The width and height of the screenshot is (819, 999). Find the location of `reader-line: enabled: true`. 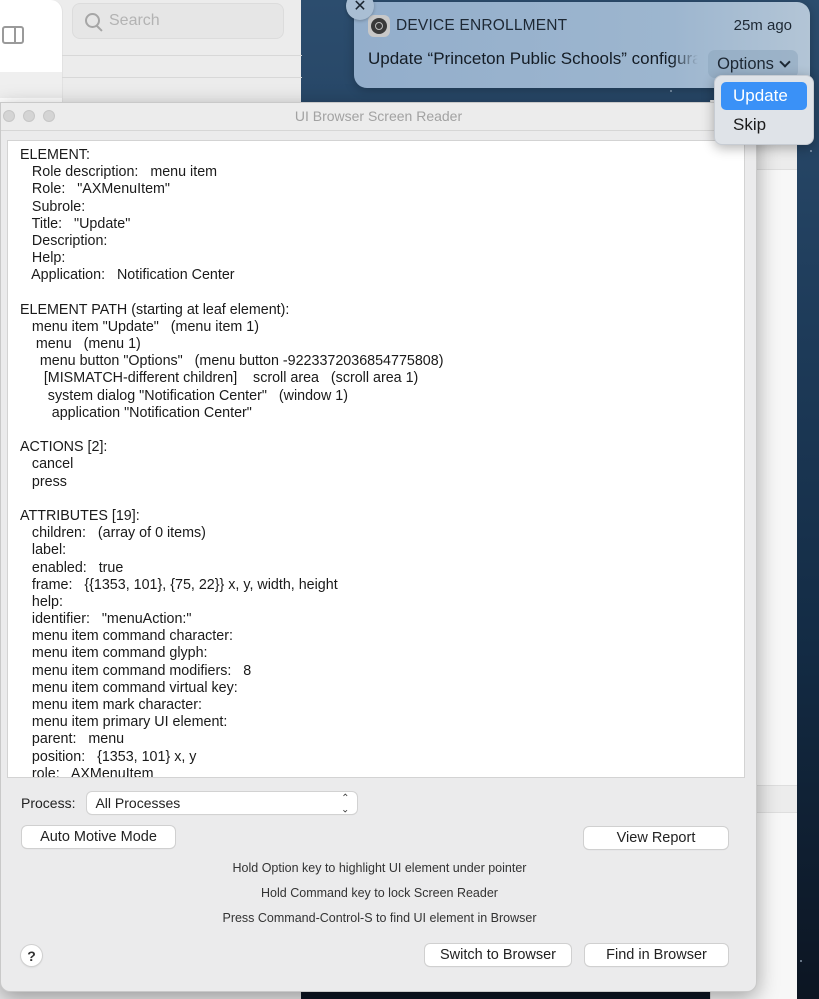

reader-line: enabled: true is located at coordinates (72, 567).